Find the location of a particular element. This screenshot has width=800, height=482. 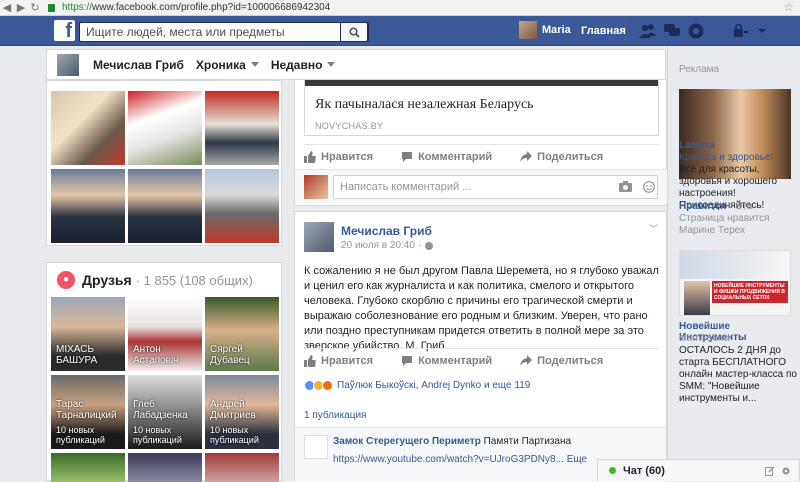

friends-title: Друзья is located at coordinates (107, 280).